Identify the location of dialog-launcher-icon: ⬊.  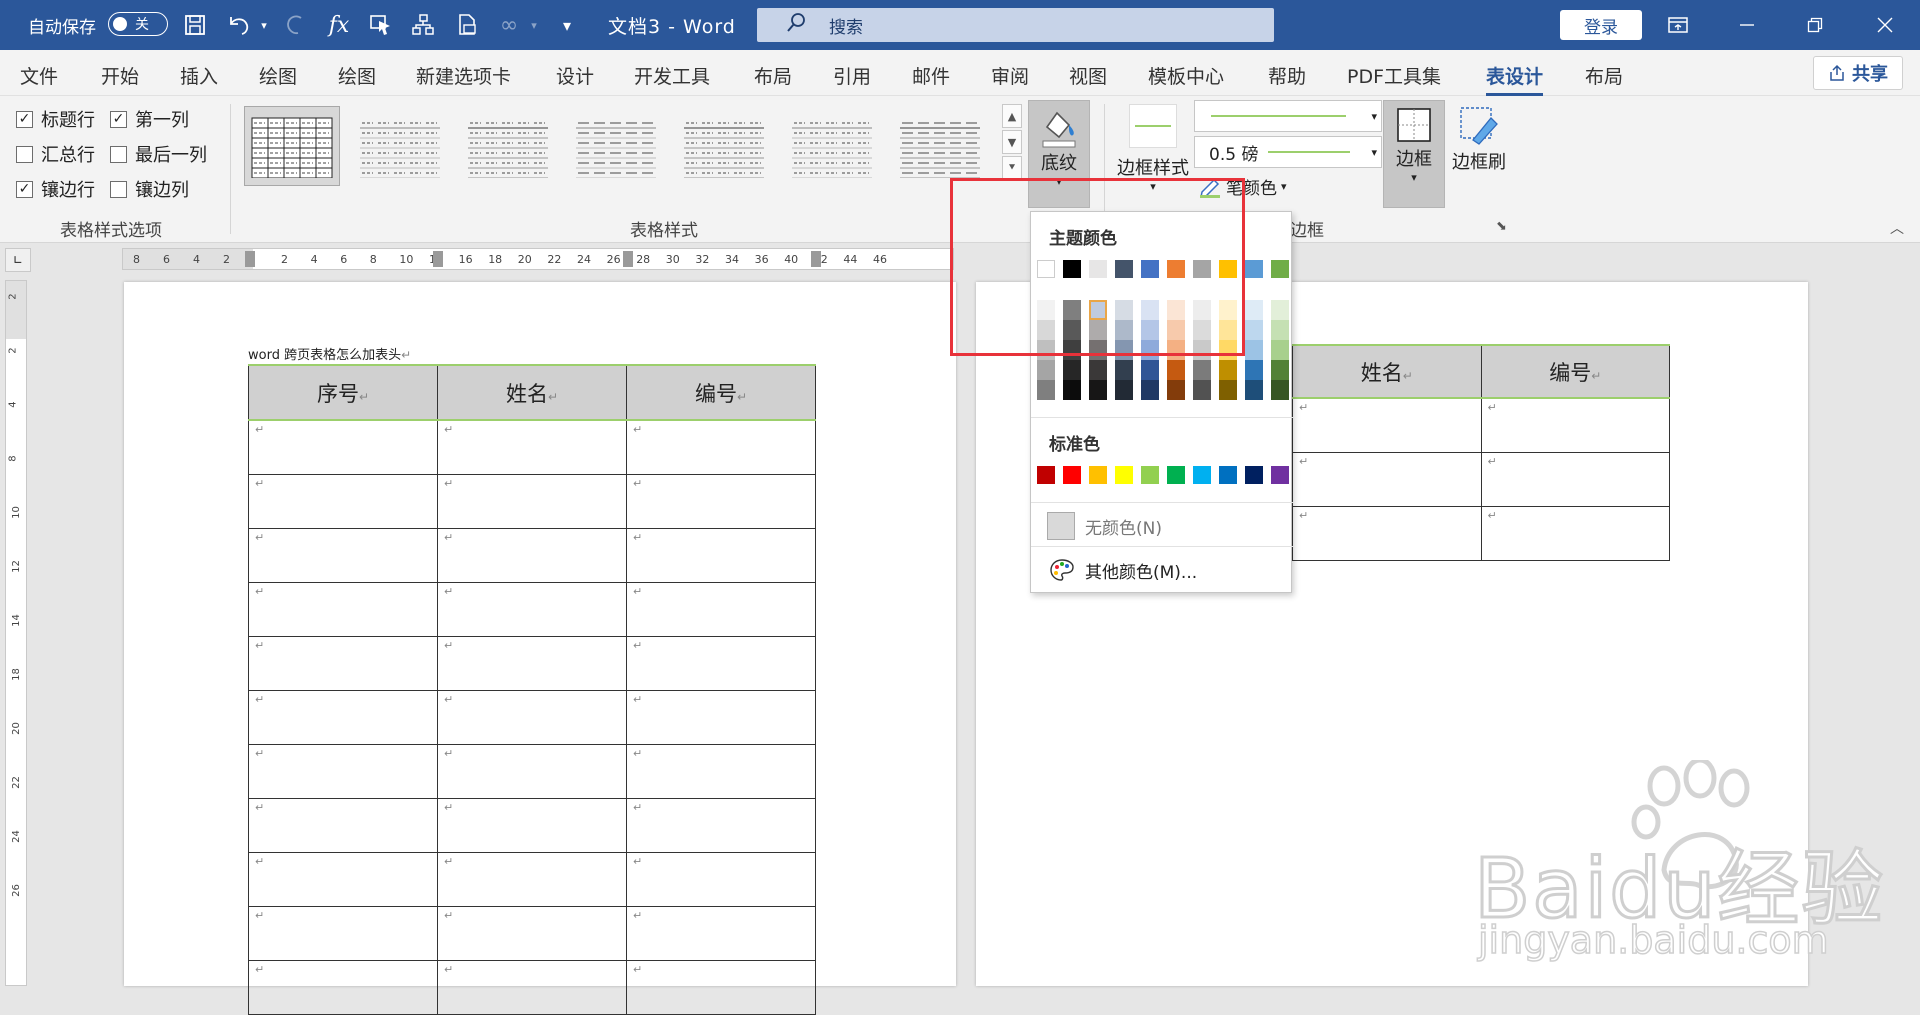
(1501, 226).